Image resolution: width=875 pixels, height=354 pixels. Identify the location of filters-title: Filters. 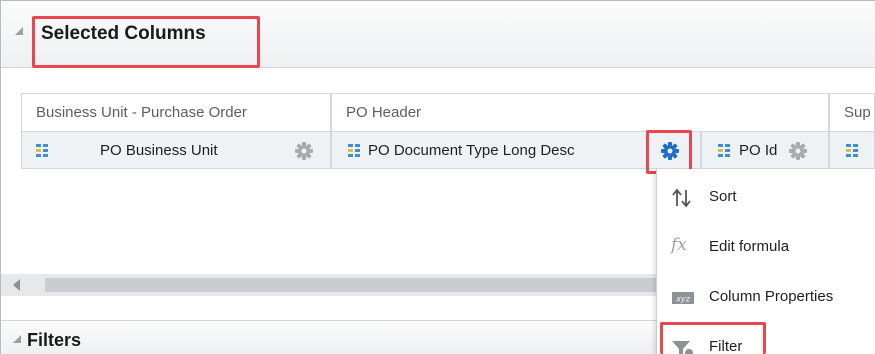
(54, 340).